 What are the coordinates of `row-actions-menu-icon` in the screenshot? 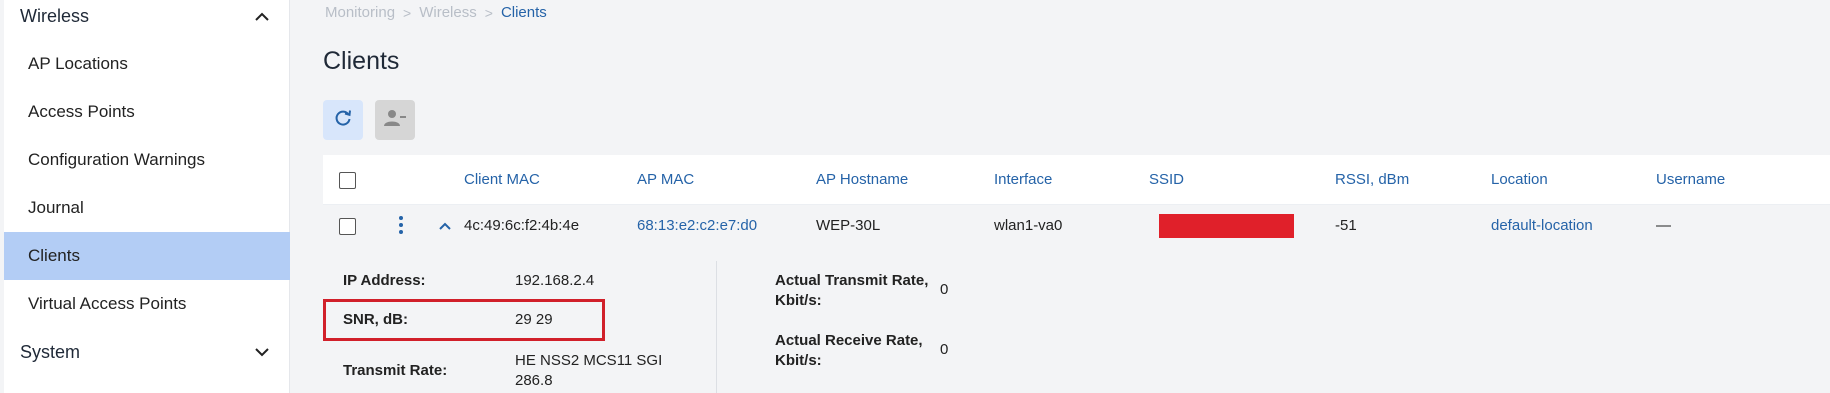 It's located at (401, 225).